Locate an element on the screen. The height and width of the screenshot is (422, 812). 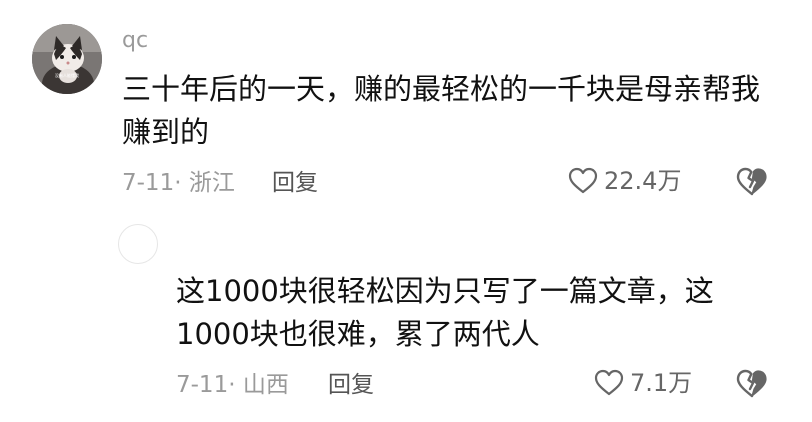
cat-avatar-image: 没有人能懂我 is located at coordinates (67, 59).